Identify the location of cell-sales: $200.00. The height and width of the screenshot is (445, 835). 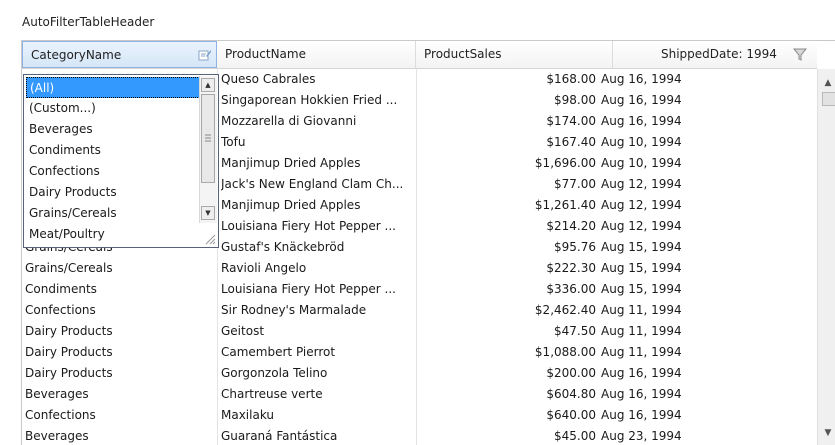
(571, 373).